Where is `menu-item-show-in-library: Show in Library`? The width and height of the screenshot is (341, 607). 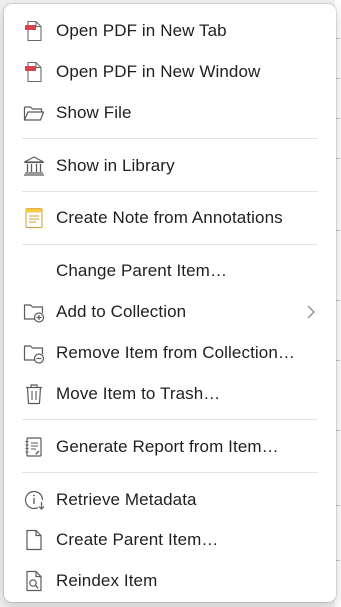
menu-item-show-in-library: Show in Library is located at coordinates (170, 166).